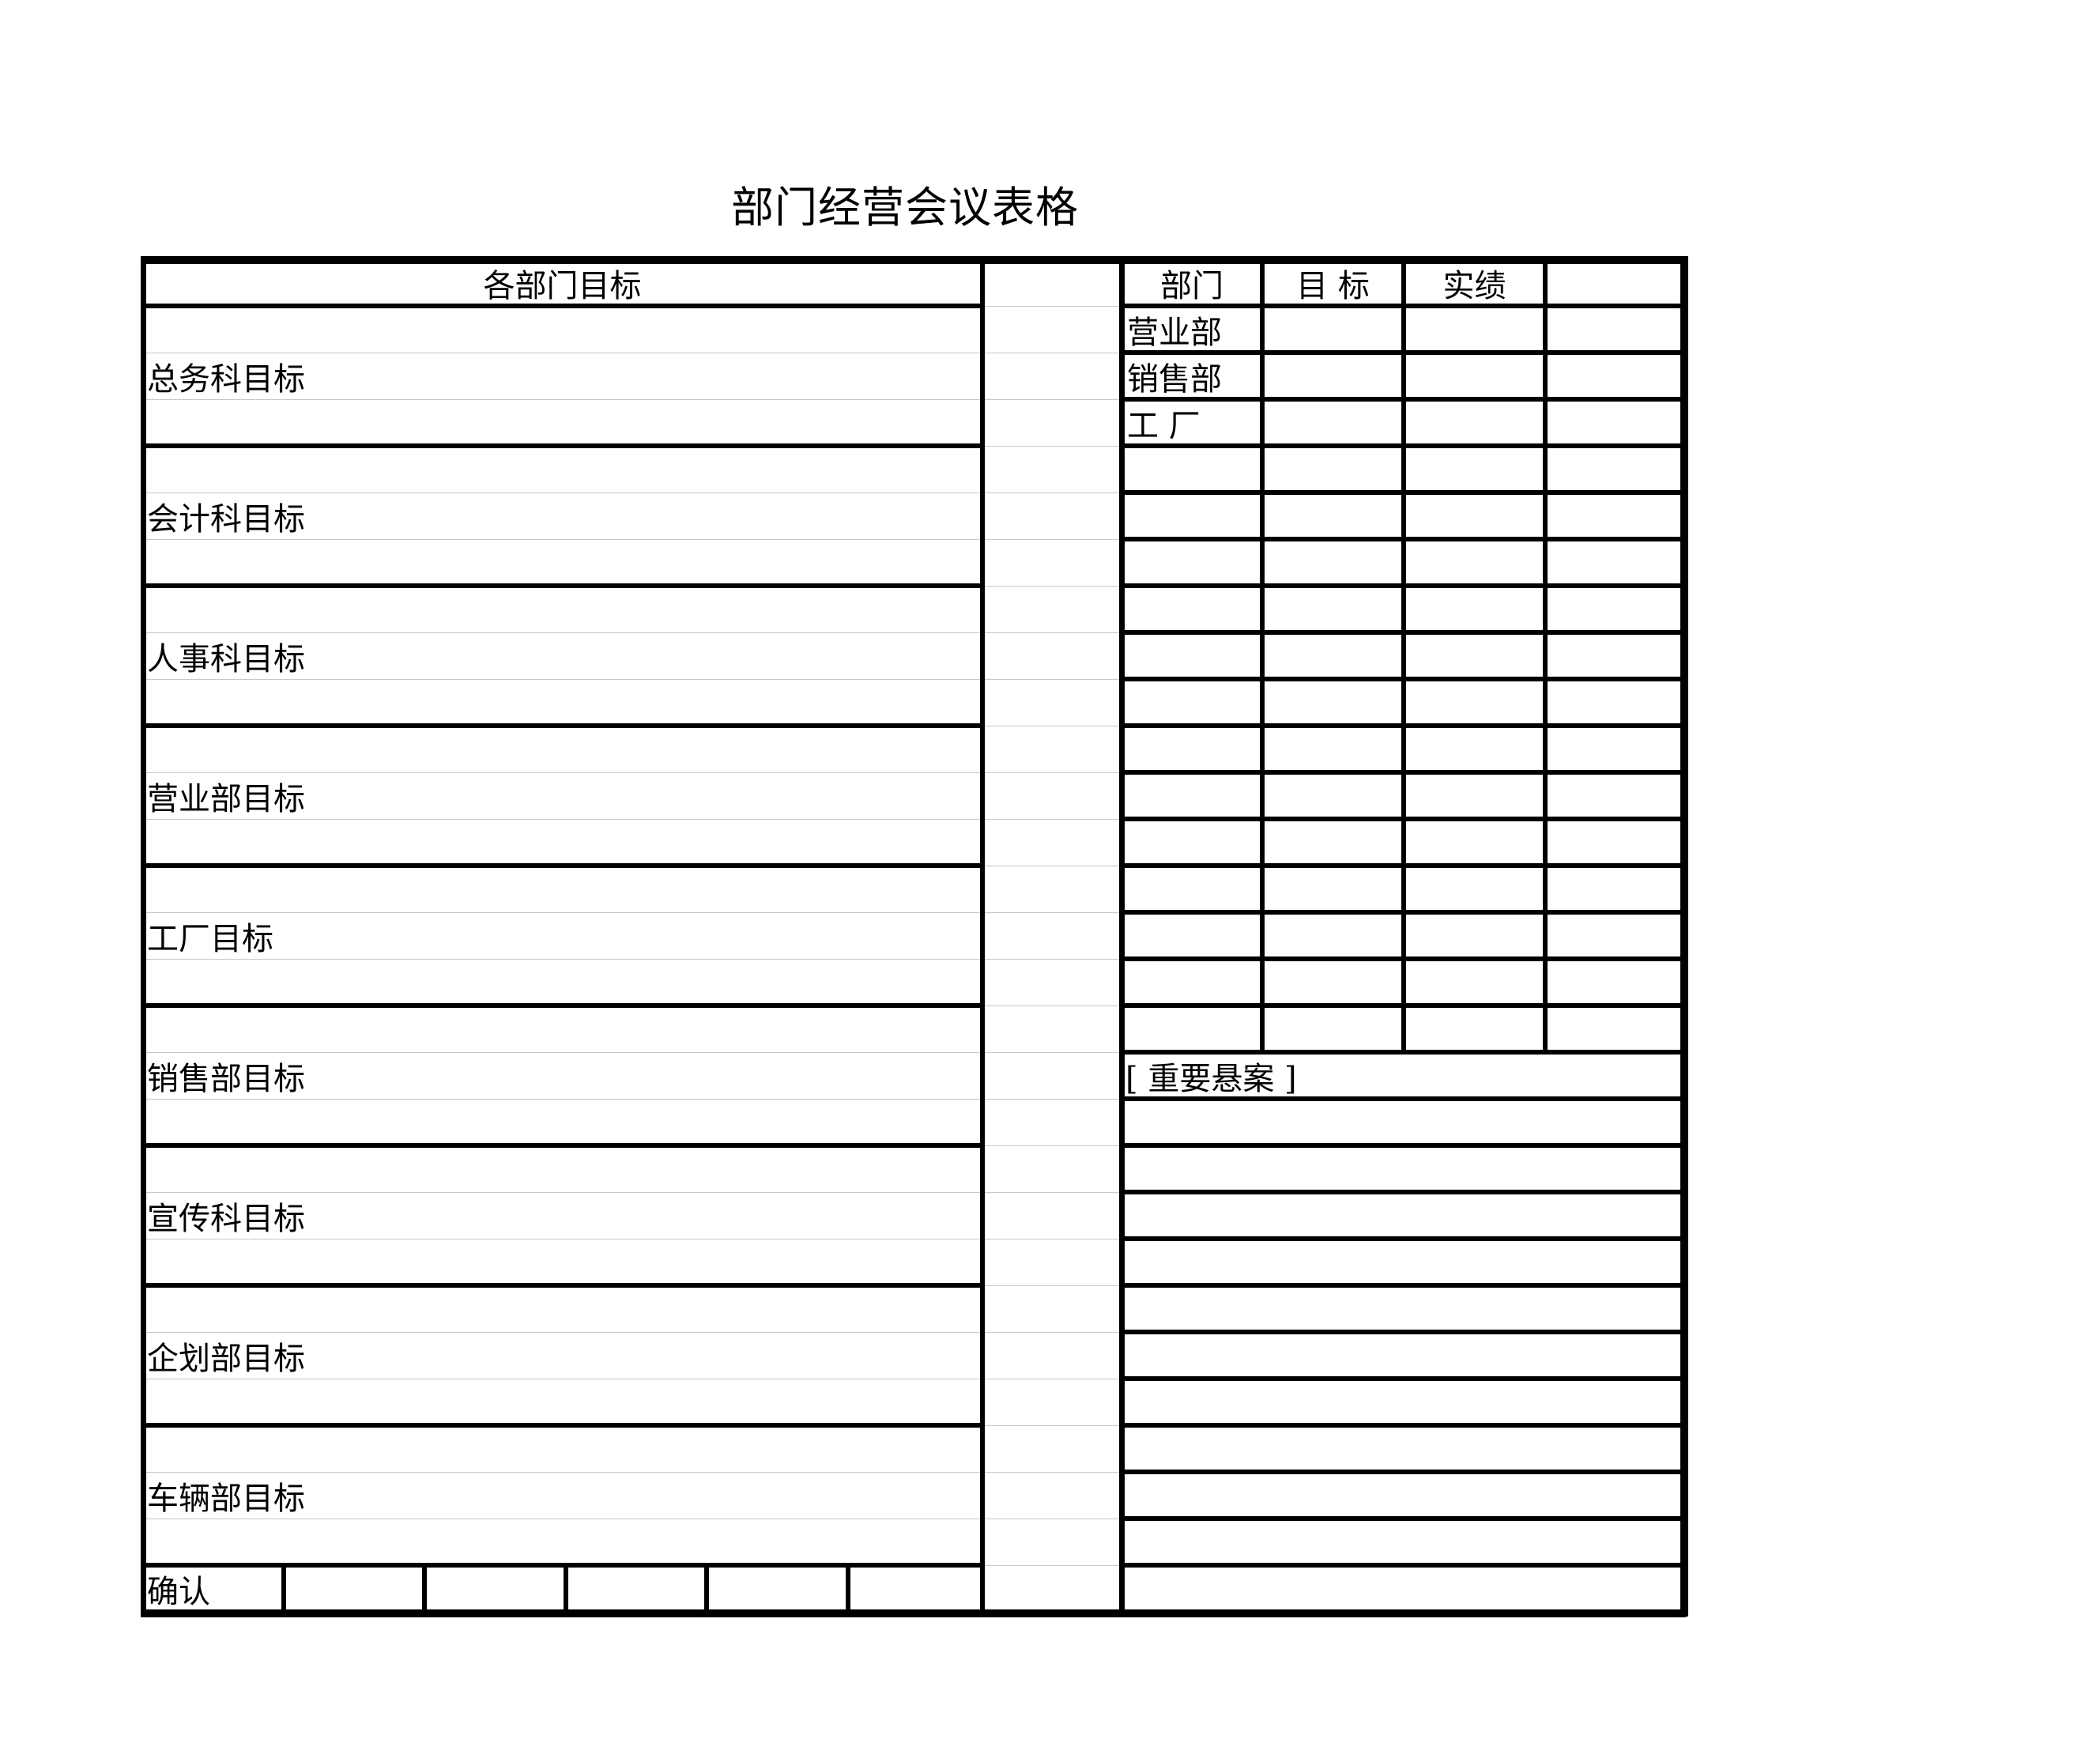 This screenshot has height=1762, width=2100. Describe the element at coordinates (1164, 425) in the screenshot. I see `department-cell: 工 厂` at that location.